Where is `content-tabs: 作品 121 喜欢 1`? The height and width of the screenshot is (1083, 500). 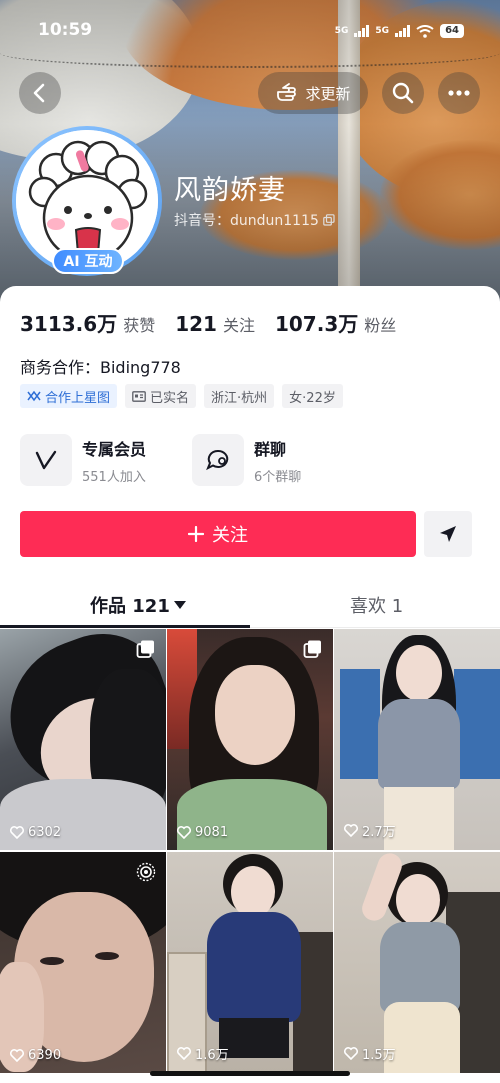
content-tabs: 作品 121 喜欢 1 is located at coordinates (250, 607).